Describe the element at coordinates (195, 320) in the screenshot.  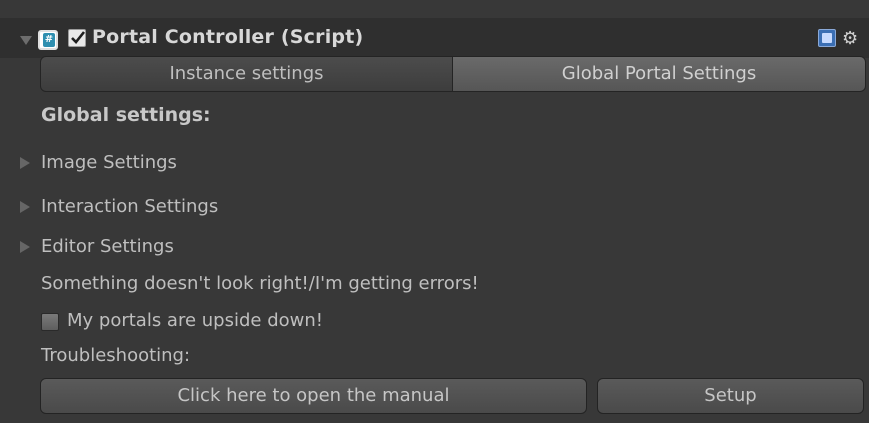
I see `checkbox-label: My portals are upside down!` at that location.